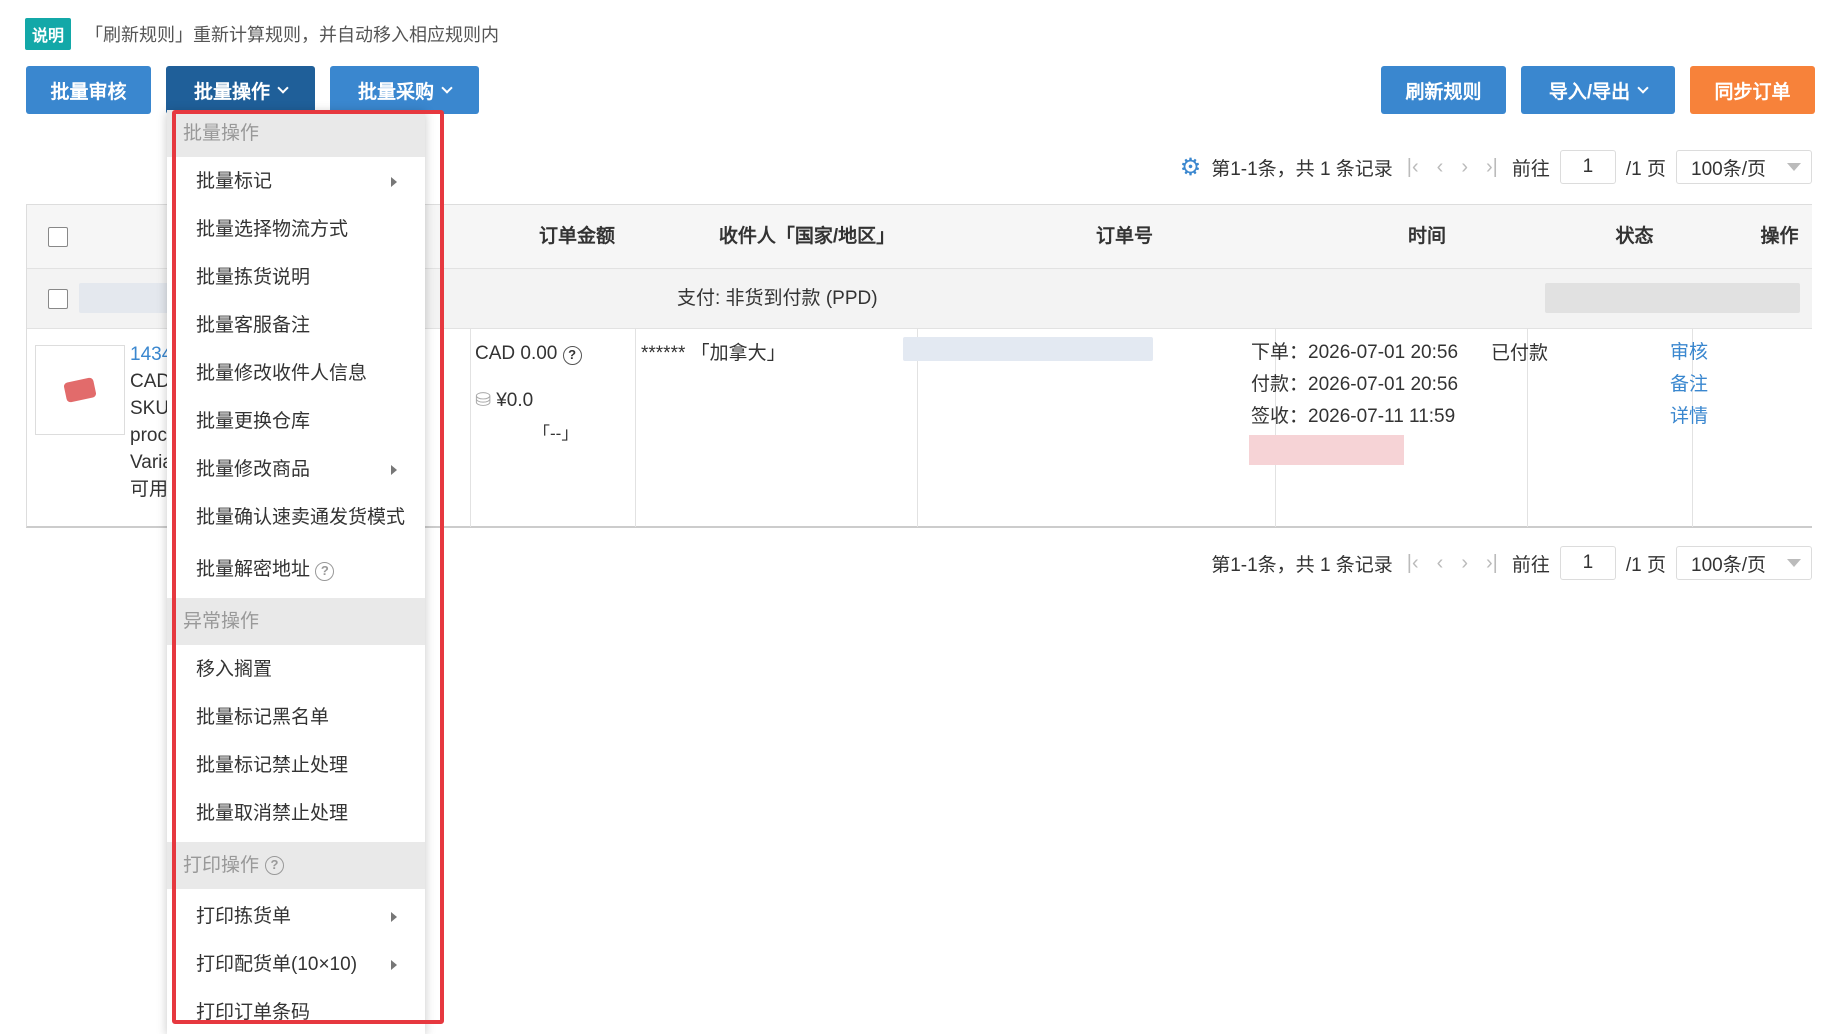 The width and height of the screenshot is (1826, 1034). I want to click on refresh-rules-button: 刷新规则, so click(1443, 90).